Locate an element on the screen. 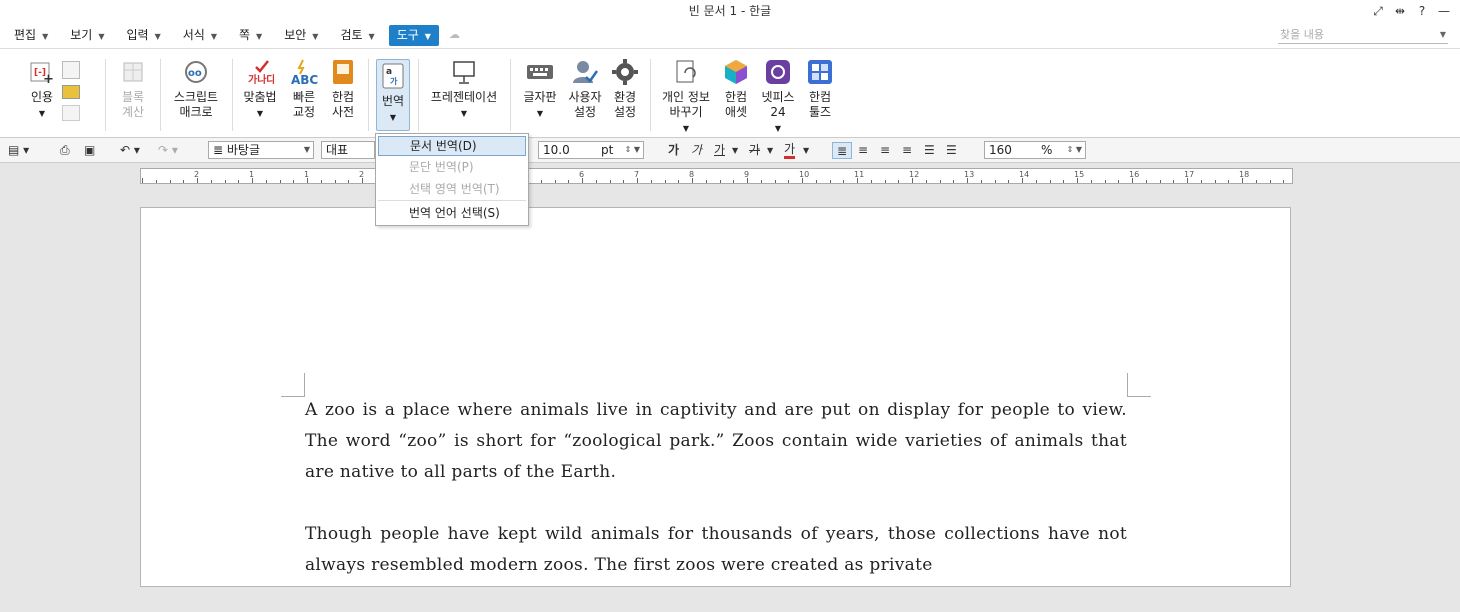  gear-icon is located at coordinates (625, 72).